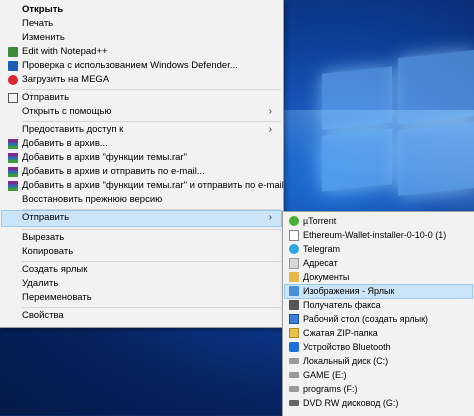 This screenshot has height=416, width=474. I want to click on menu-item-label: Создать ярлык, so click(55, 269).